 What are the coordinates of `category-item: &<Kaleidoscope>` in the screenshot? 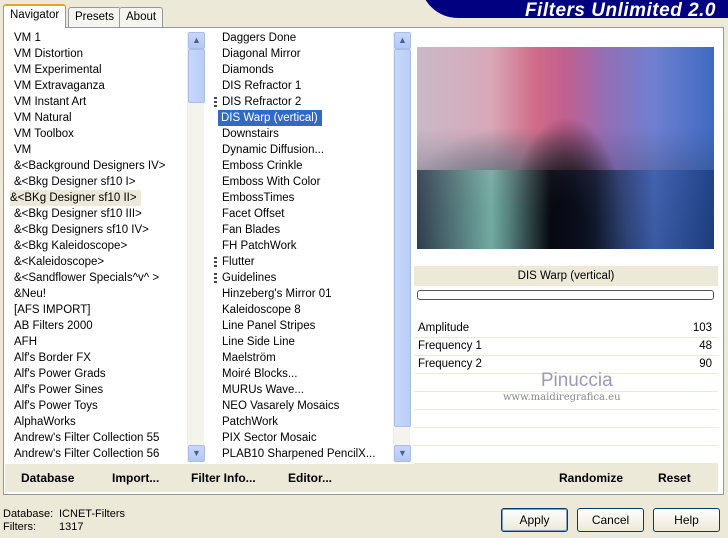 It's located at (96, 262).